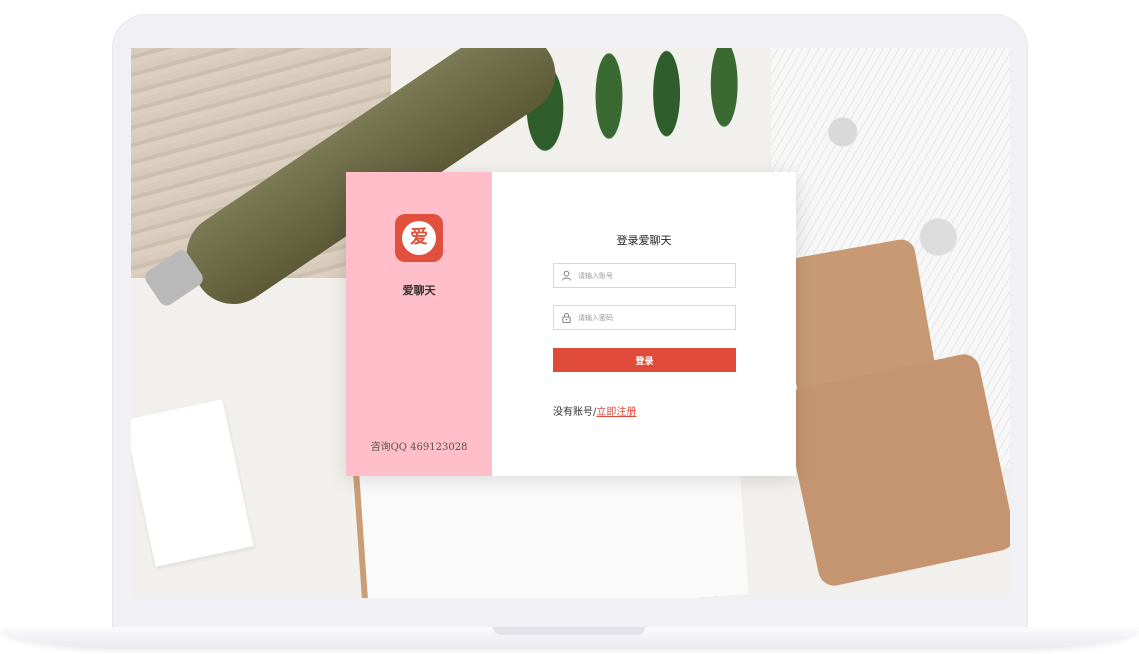 The height and width of the screenshot is (654, 1139). What do you see at coordinates (419, 324) in the screenshot?
I see `brand-sidebar: 爱 爱聊天 咨询QQ 469123028` at bounding box center [419, 324].